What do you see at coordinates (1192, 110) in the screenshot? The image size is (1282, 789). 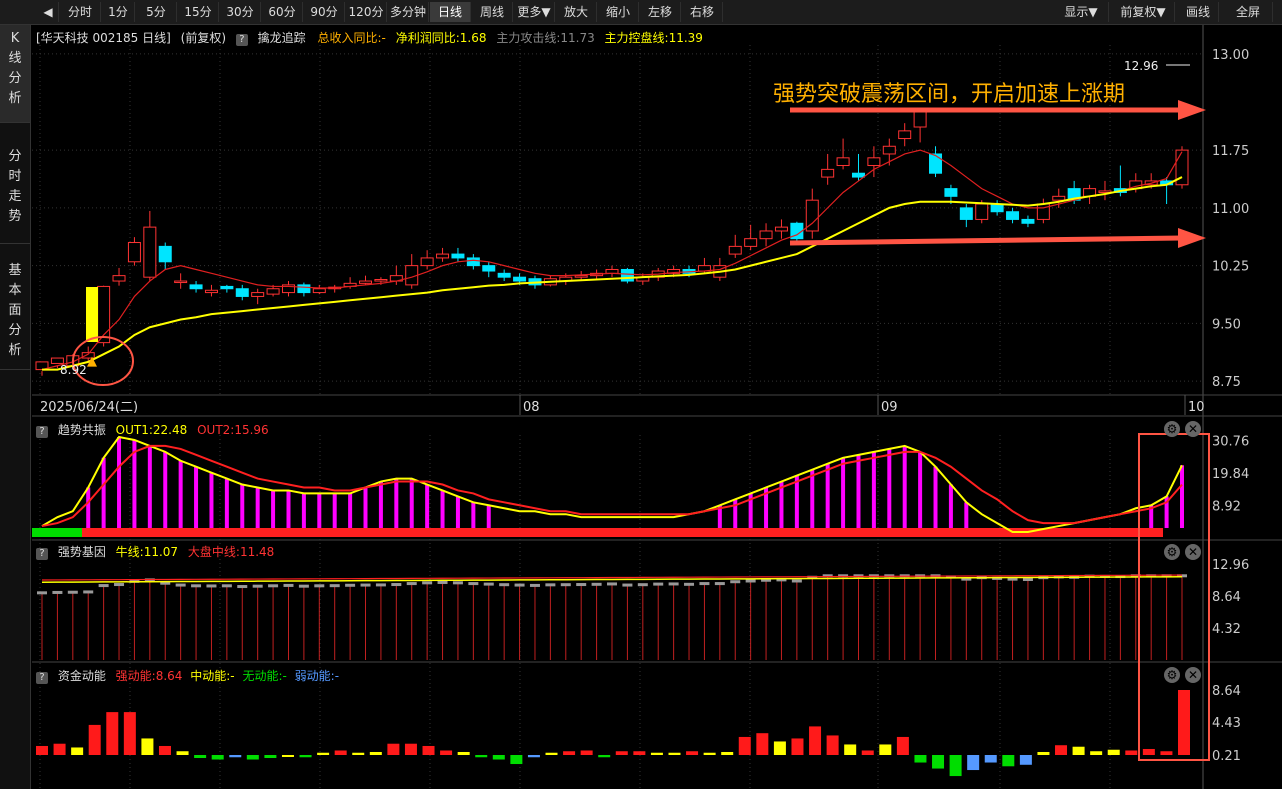 I see `arrow-upper-head` at bounding box center [1192, 110].